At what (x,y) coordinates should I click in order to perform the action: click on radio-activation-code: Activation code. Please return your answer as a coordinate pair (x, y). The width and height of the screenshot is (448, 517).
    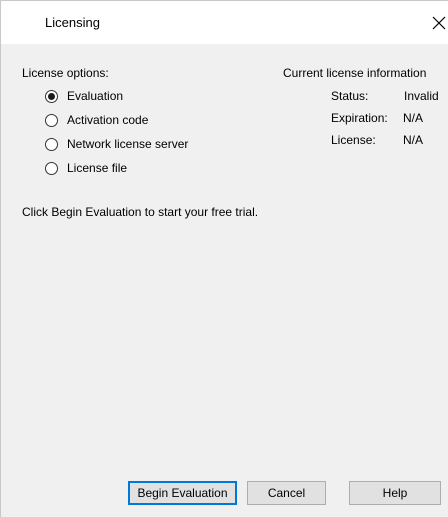
    Looking at the image, I should click on (96, 120).